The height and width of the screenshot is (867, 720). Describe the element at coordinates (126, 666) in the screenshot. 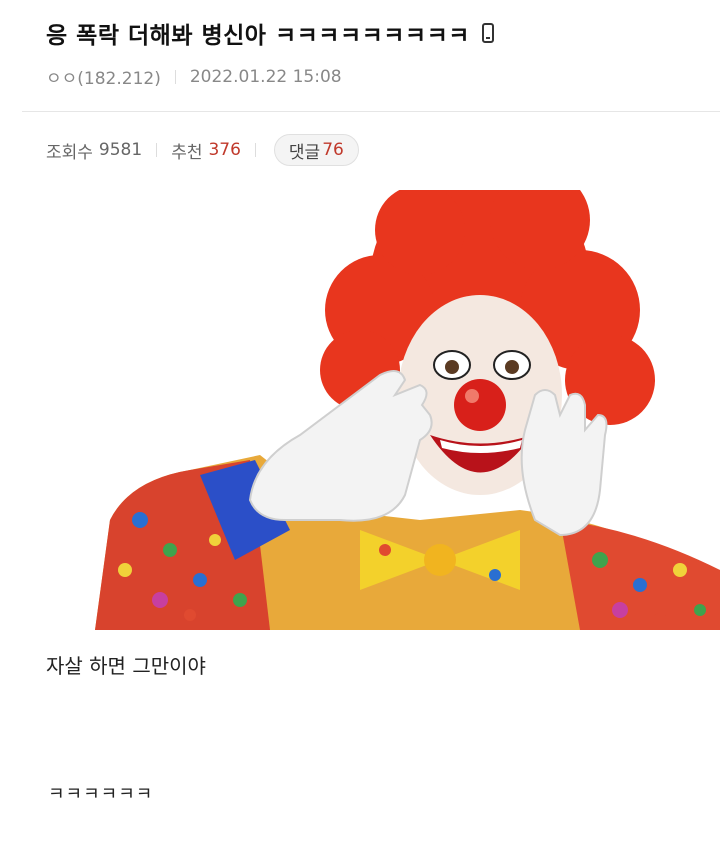

I see `post-caption: 자살 하면 그만이야` at that location.